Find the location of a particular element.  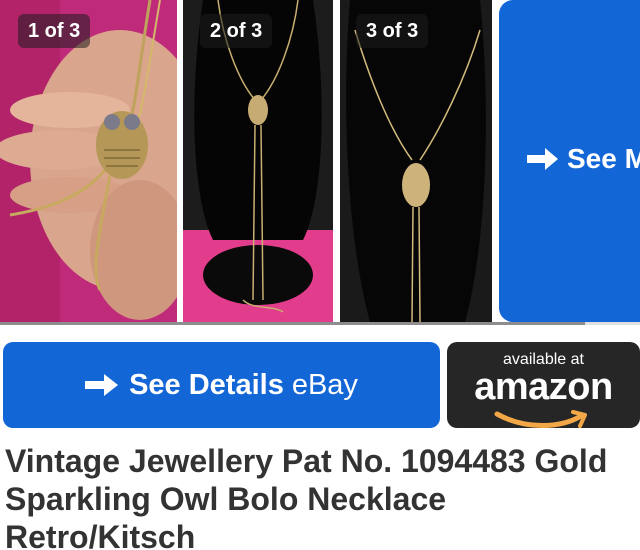

photo-counter: 2 of 3 is located at coordinates (236, 31).